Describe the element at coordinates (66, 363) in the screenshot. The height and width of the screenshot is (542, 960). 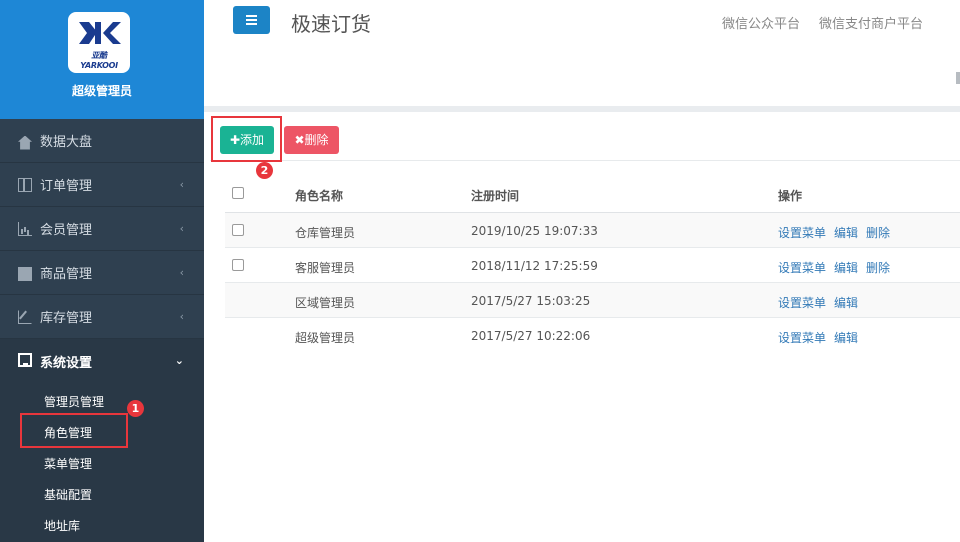
I see `sidebar-item-label: 系统设置` at that location.